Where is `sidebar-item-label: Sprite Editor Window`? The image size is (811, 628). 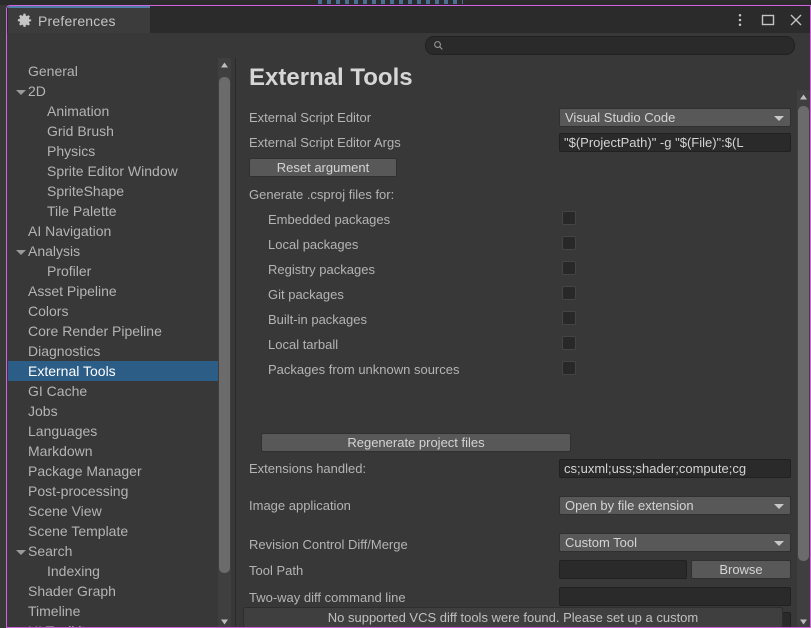 sidebar-item-label: Sprite Editor Window is located at coordinates (112, 171).